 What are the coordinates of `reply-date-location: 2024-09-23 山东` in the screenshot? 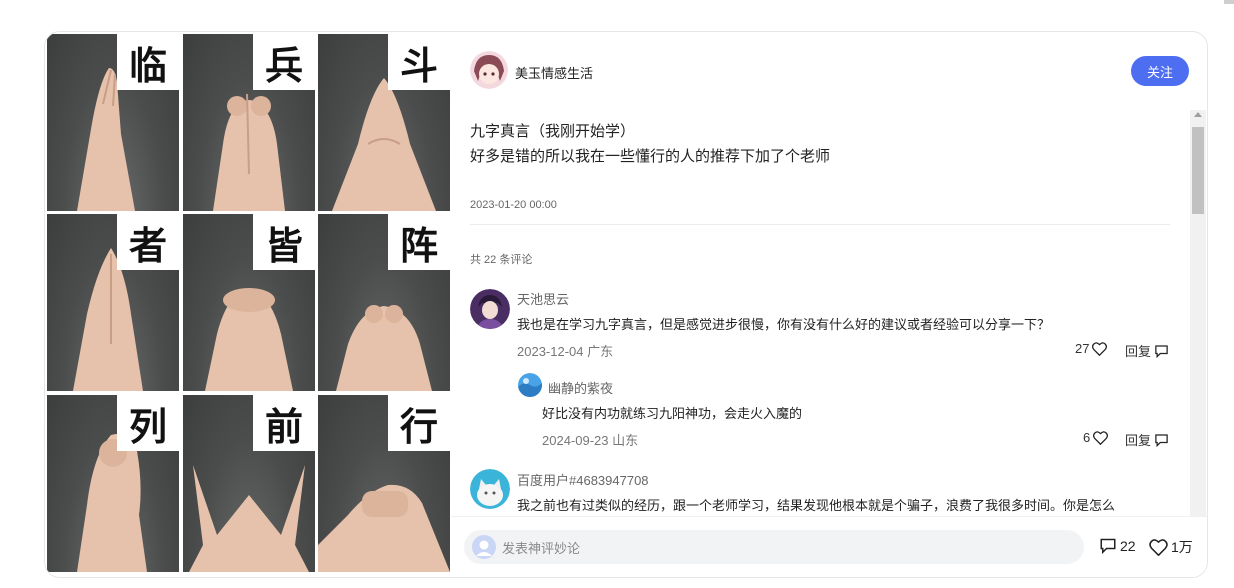 It's located at (590, 440).